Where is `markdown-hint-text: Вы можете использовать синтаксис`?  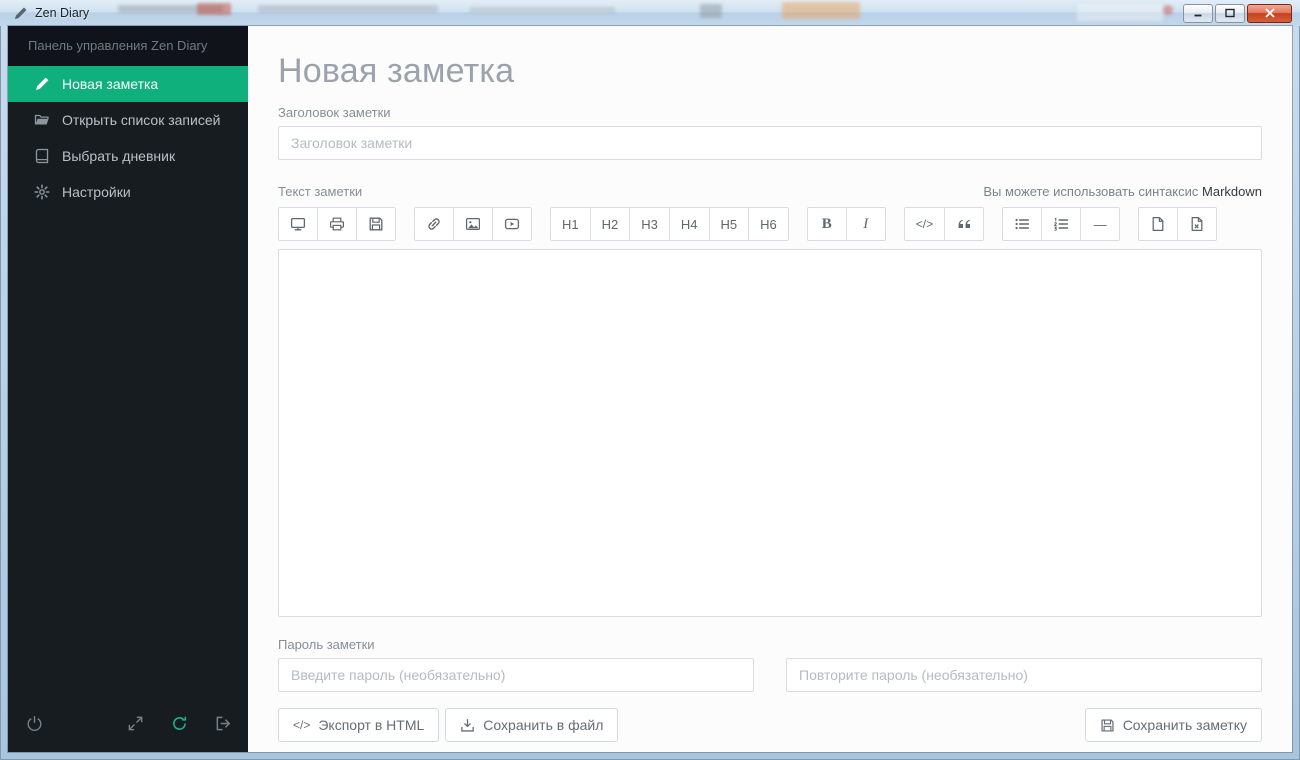
markdown-hint-text: Вы можете использовать синтаксис is located at coordinates (1091, 191).